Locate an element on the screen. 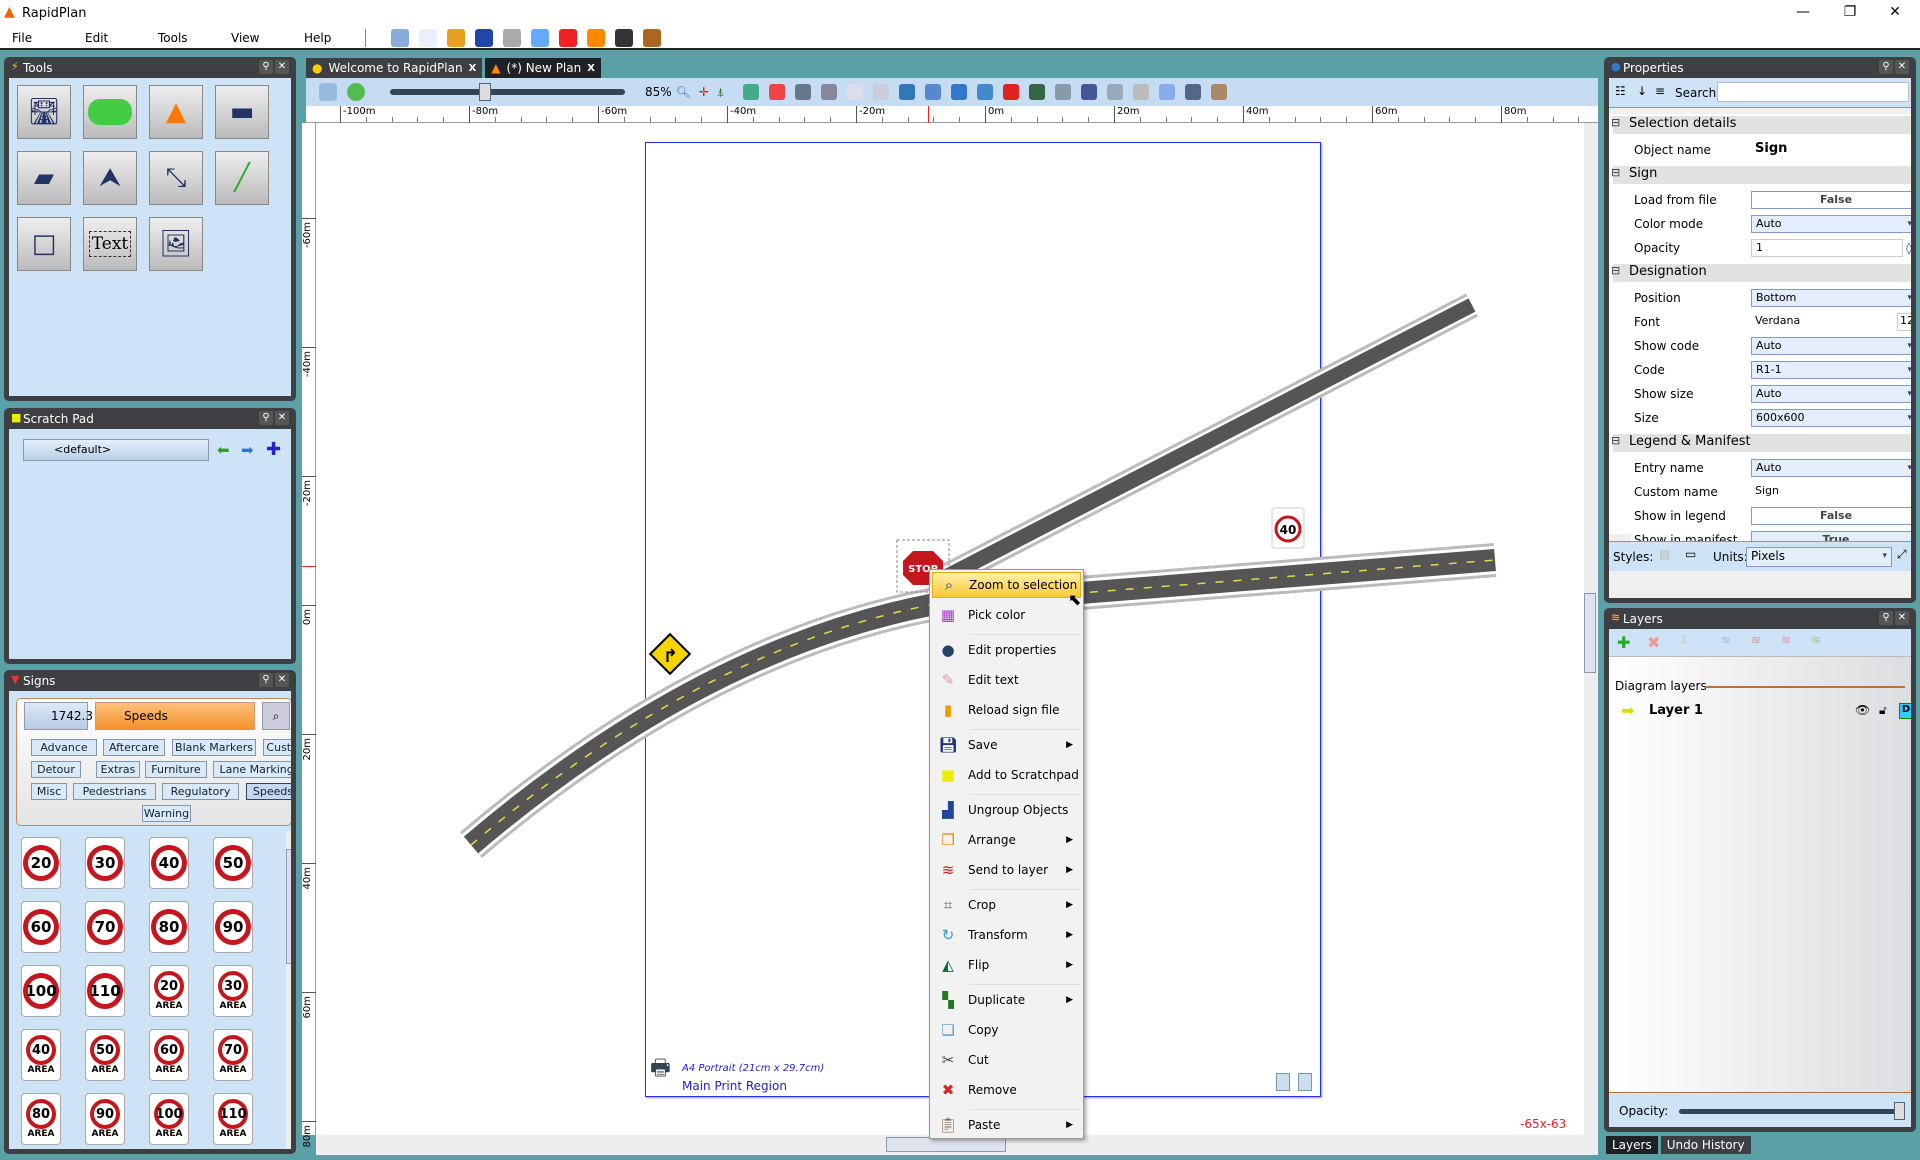 Image resolution: width=1920 pixels, height=1160 pixels. checkbox-icon is located at coordinates (624, 37).